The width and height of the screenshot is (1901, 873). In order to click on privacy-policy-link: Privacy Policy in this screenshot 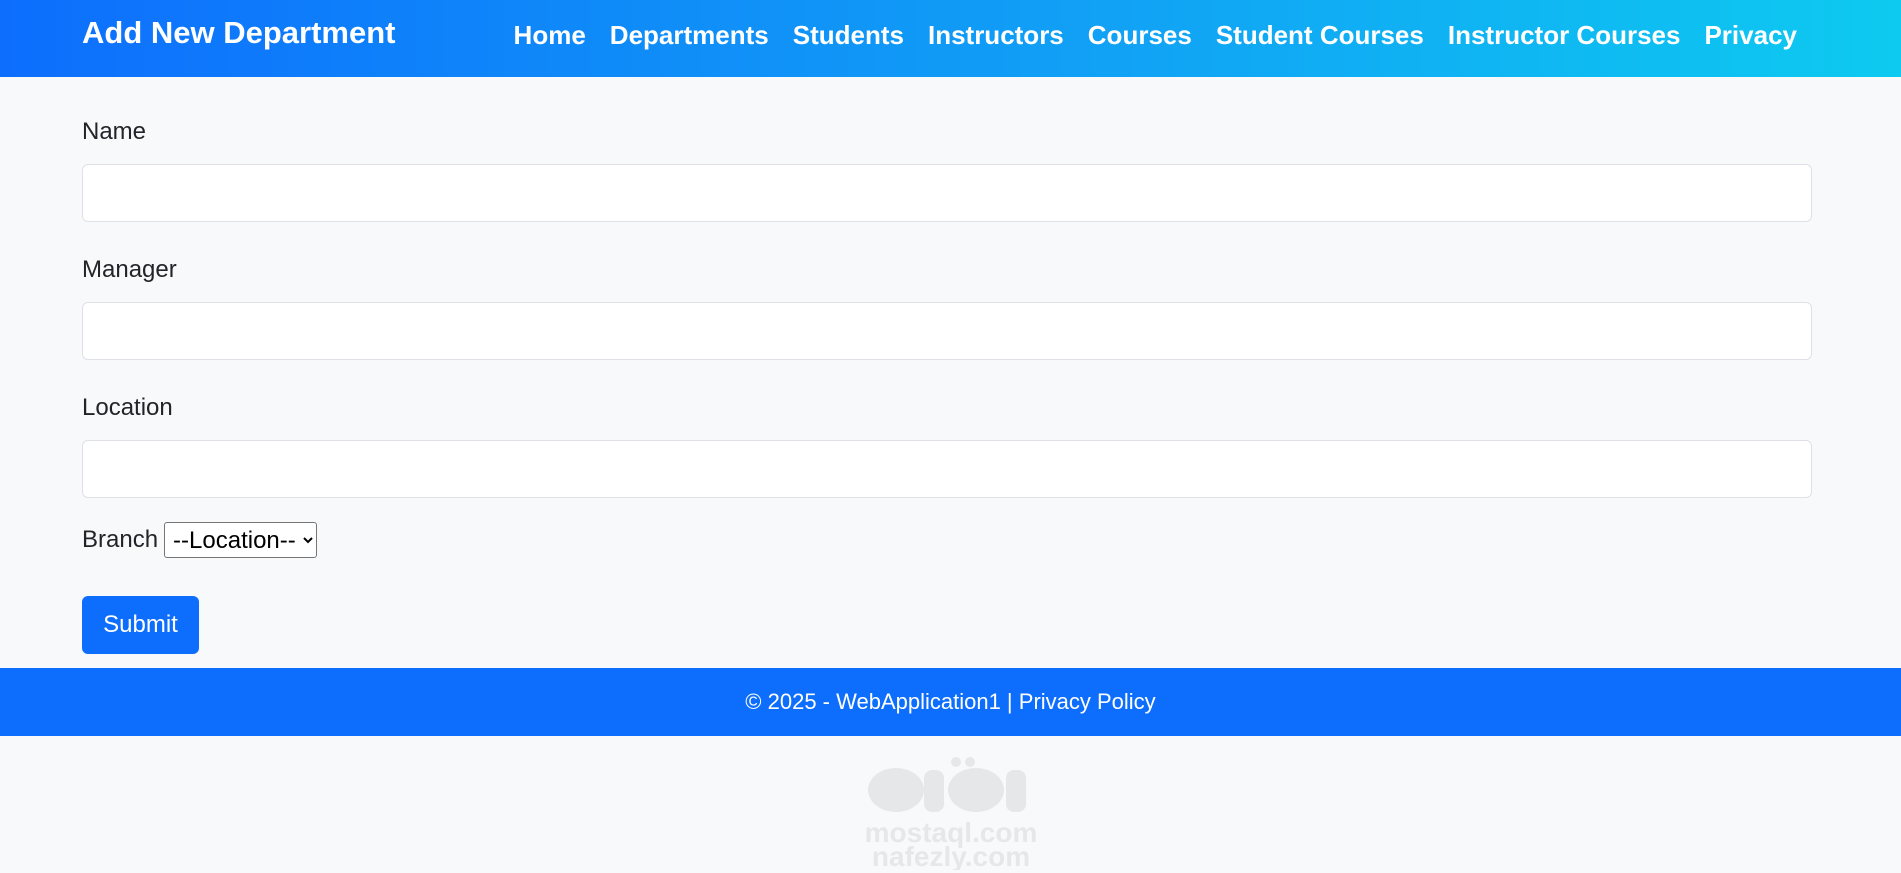, I will do `click(1087, 702)`.